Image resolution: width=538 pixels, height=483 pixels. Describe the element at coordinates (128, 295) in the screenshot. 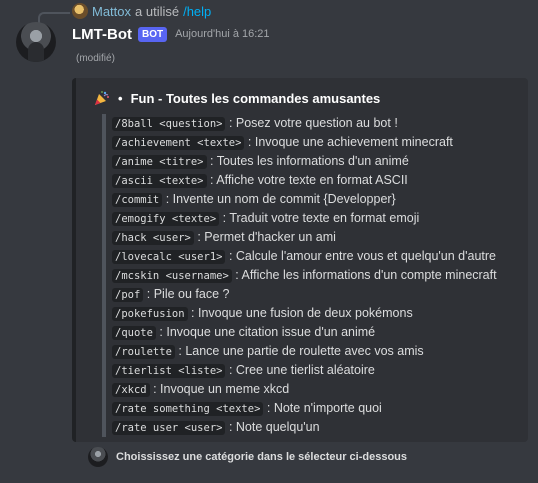

I see `command-code: /pof` at that location.